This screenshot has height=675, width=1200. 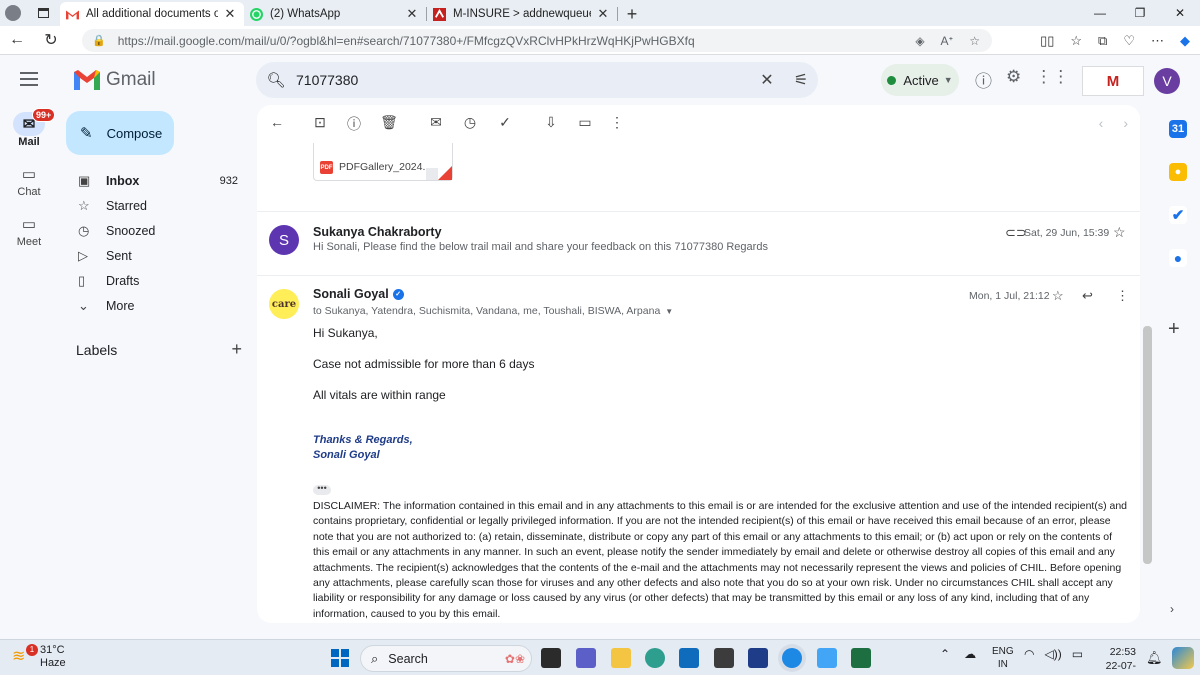 What do you see at coordinates (621, 658) in the screenshot?
I see `file-explorer-icon` at bounding box center [621, 658].